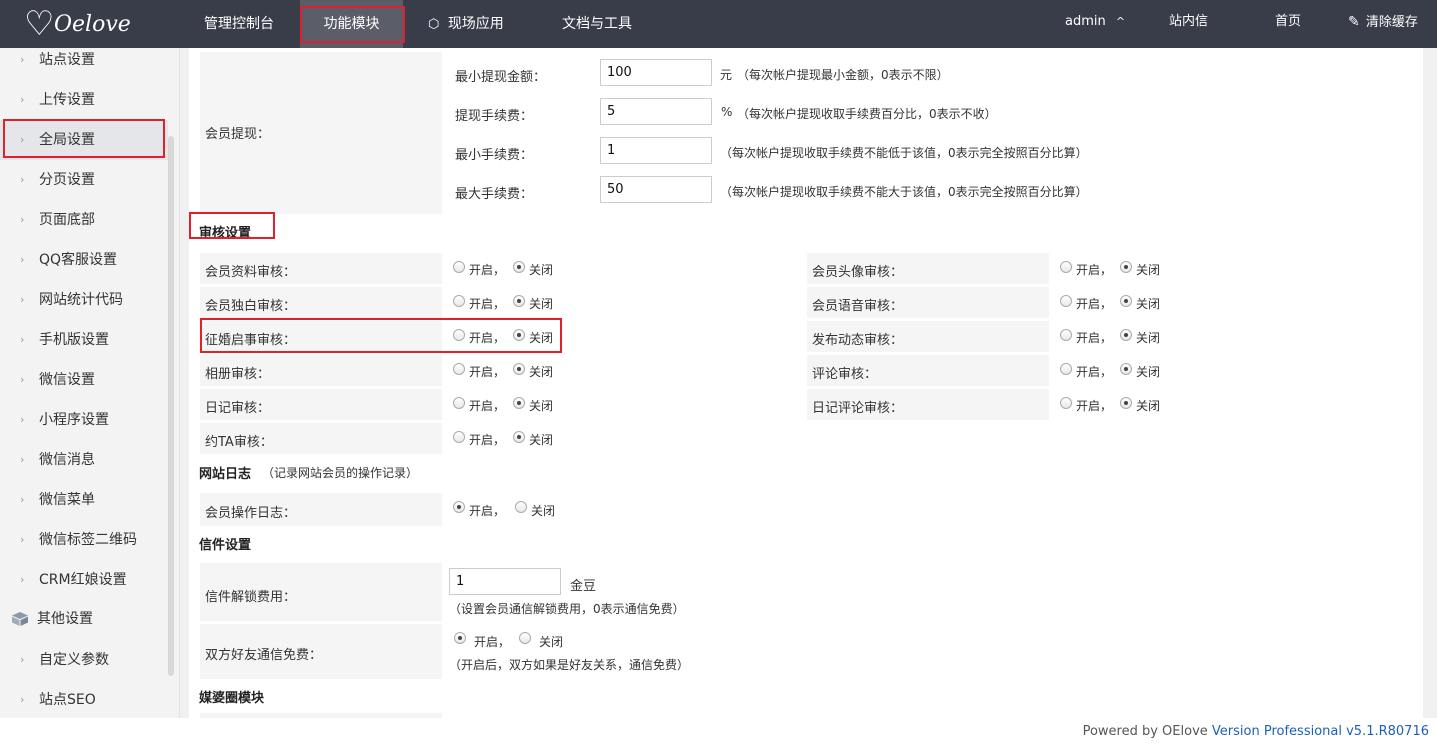 The height and width of the screenshot is (746, 1437). Describe the element at coordinates (519, 403) in the screenshot. I see `audit-diary-off-radio` at that location.